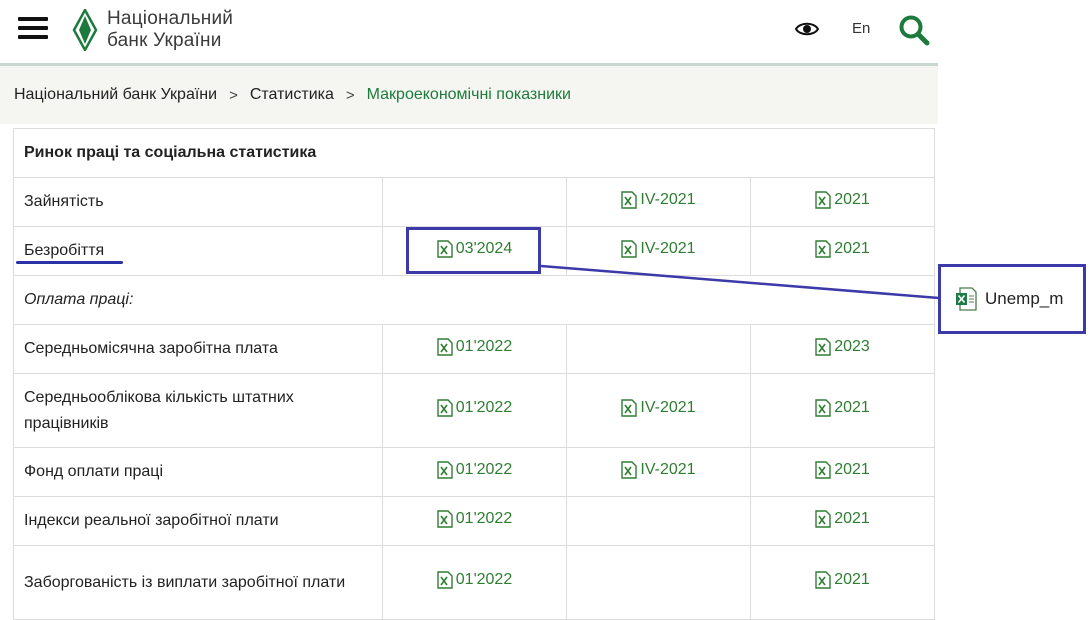 Image resolution: width=1092 pixels, height=620 pixels. I want to click on section-title: Ринок праці та соціальна статистика, so click(474, 153).